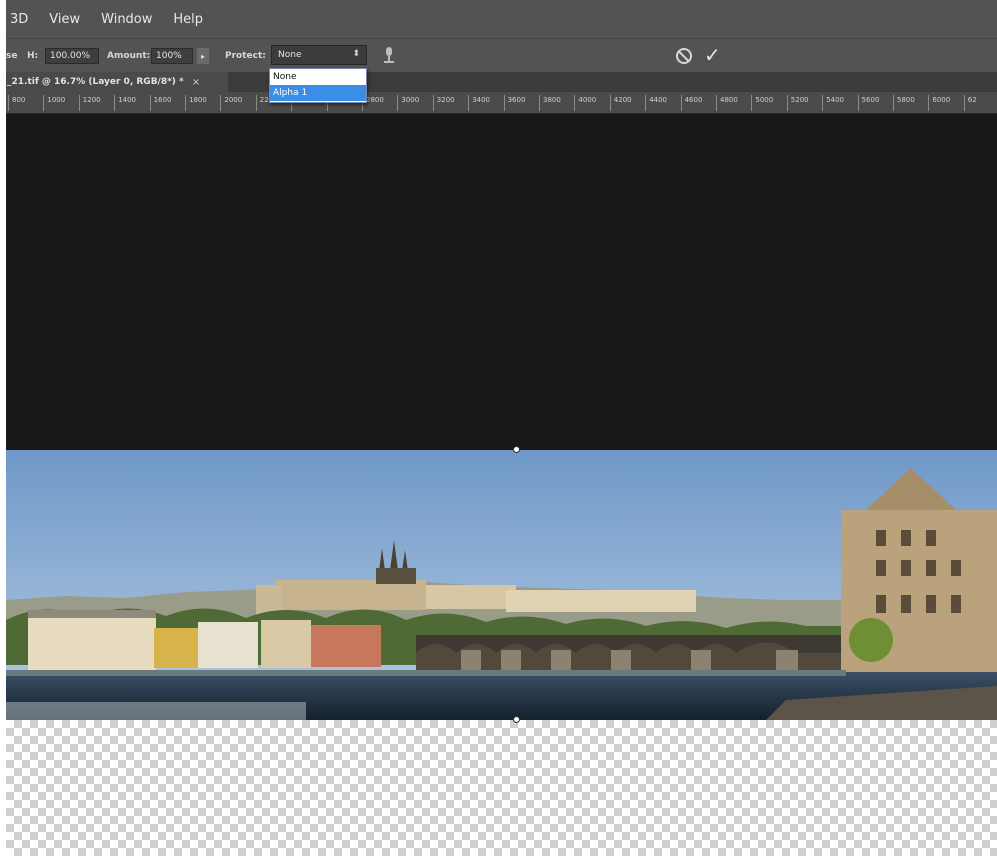 This screenshot has height=856, width=997. I want to click on ruler-tick: 3000, so click(408, 103).